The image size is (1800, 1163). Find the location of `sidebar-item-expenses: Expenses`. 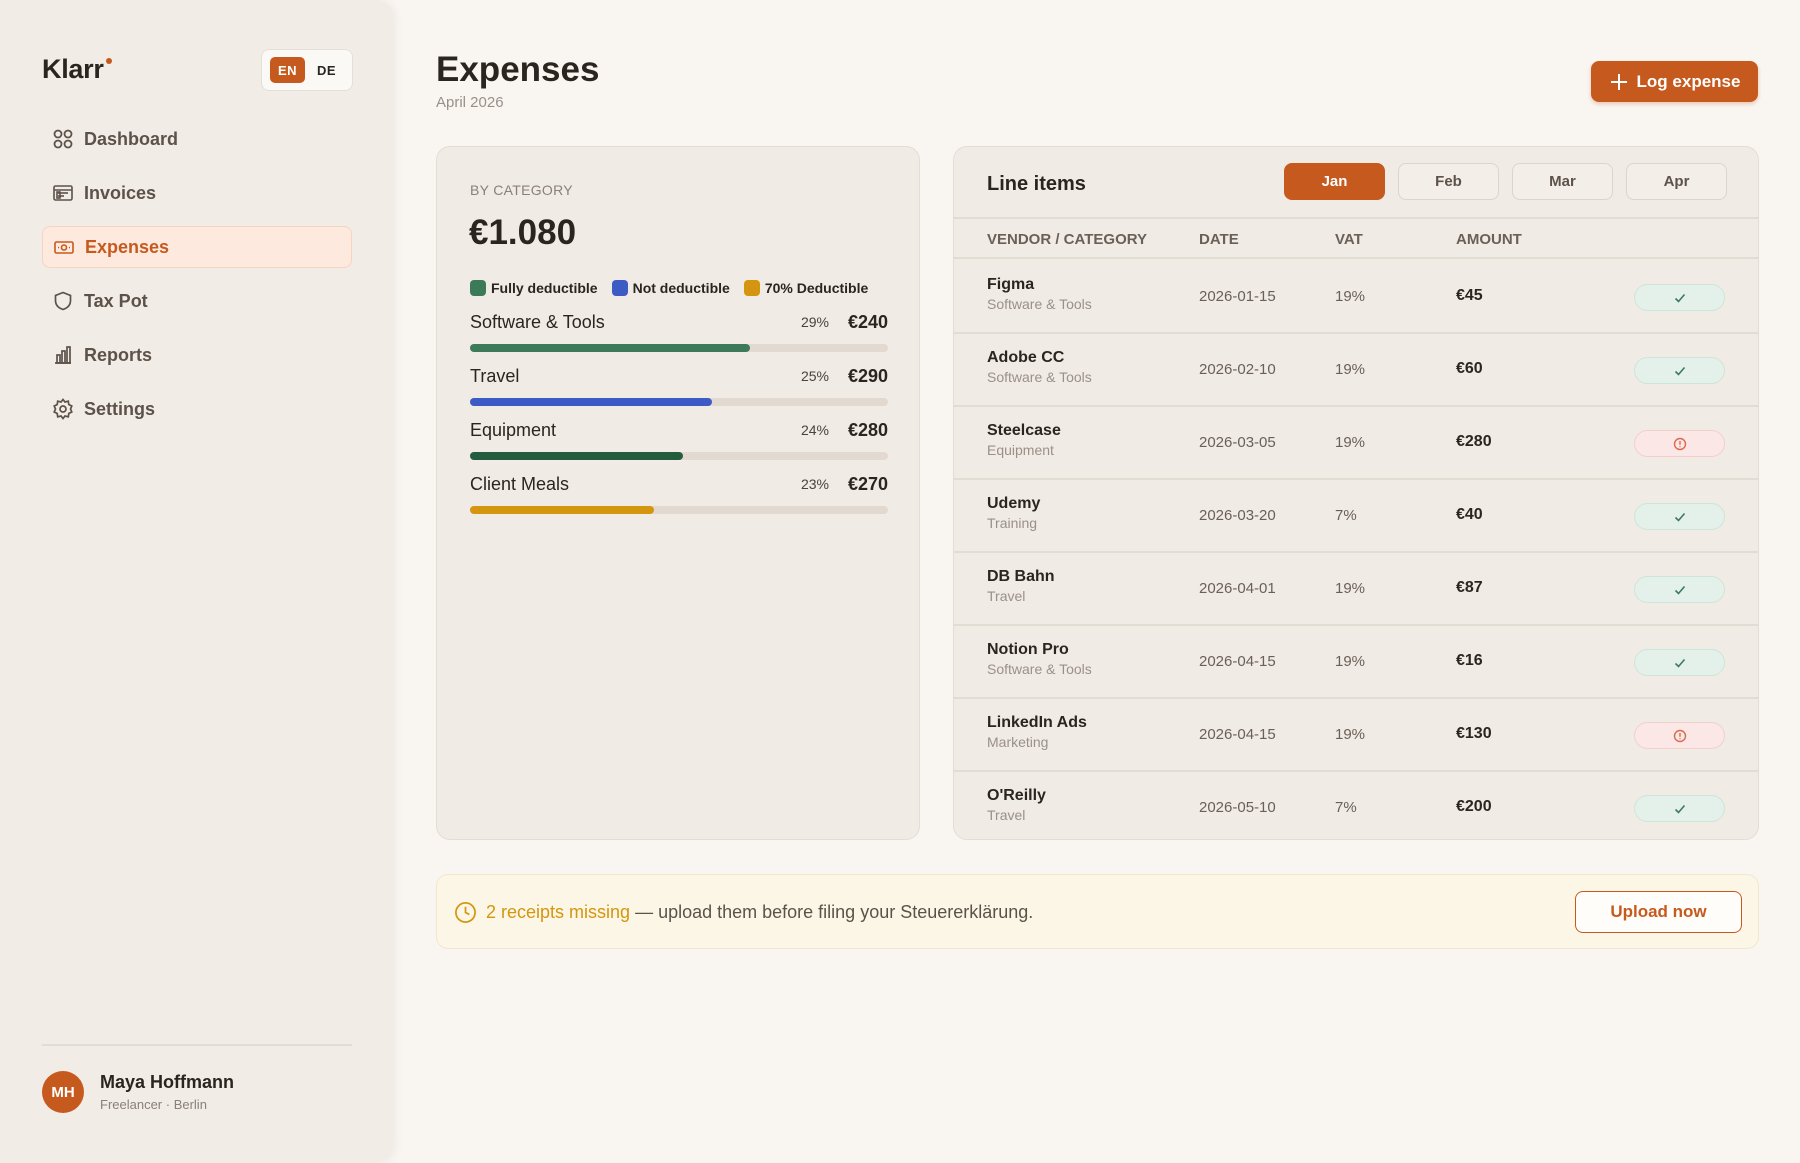

sidebar-item-expenses: Expenses is located at coordinates (197, 247).